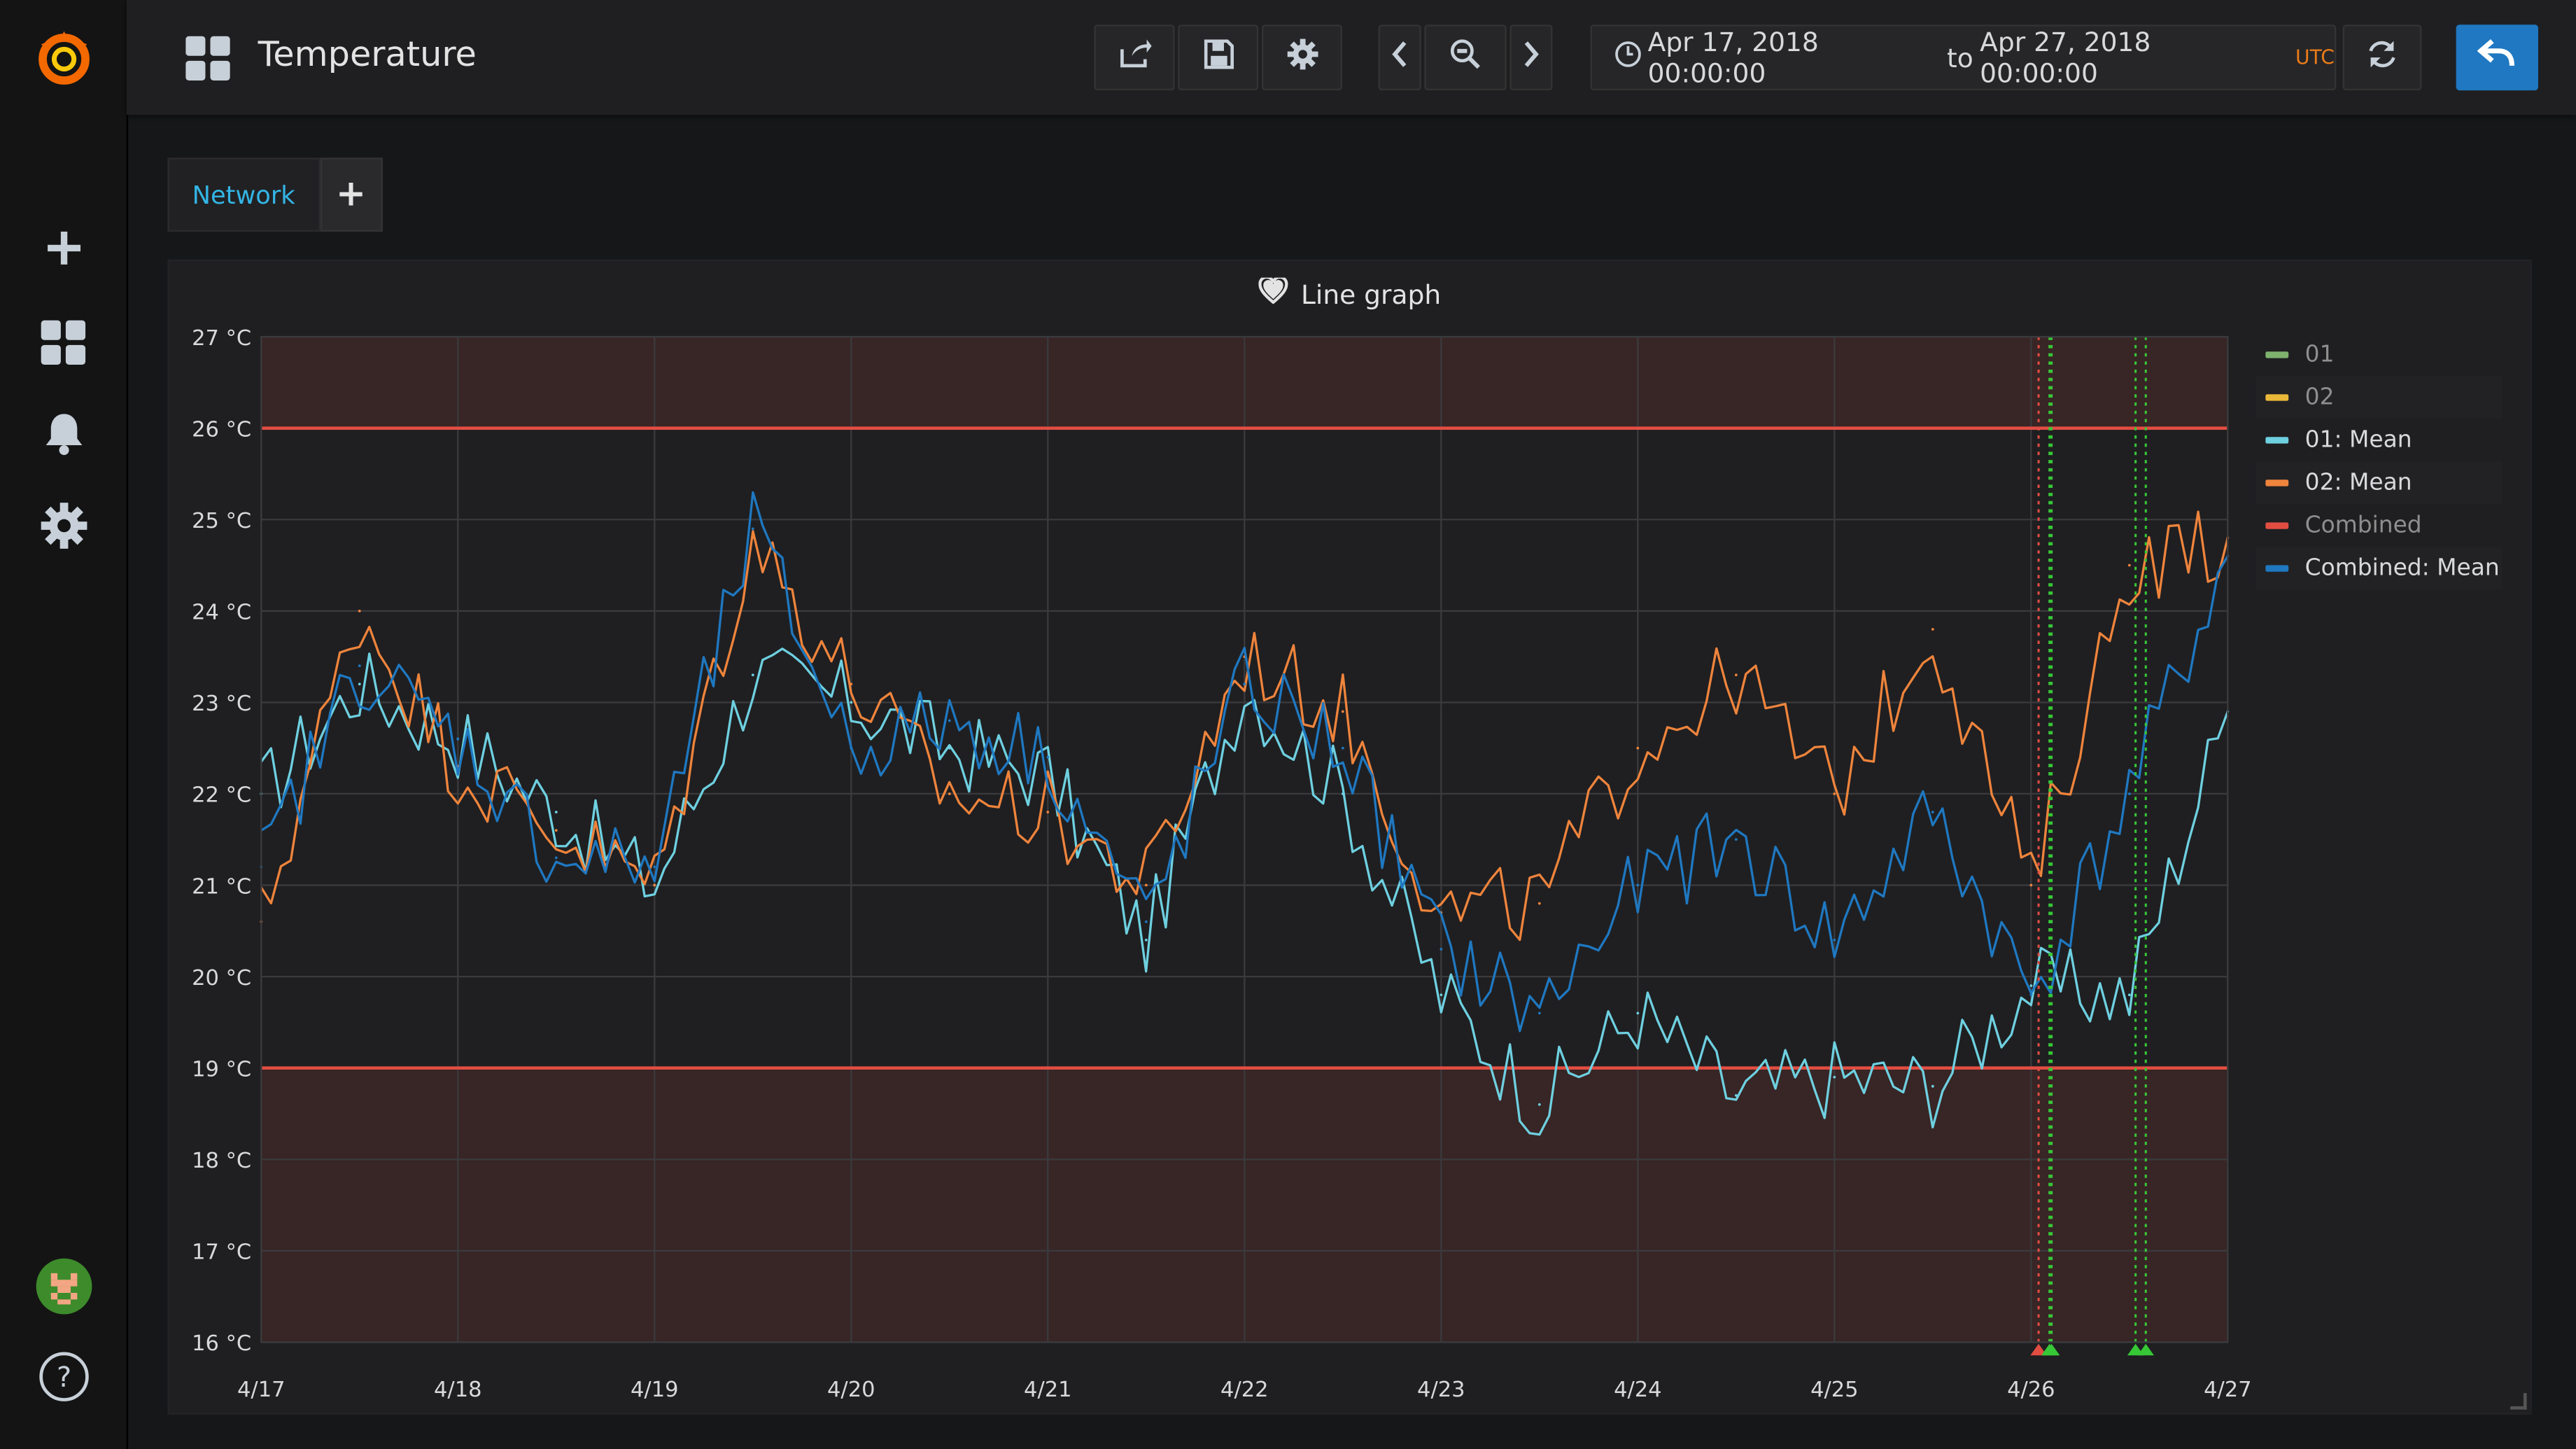 This screenshot has height=1449, width=2576. Describe the element at coordinates (2031, 1390) in the screenshot. I see `x-tick-label: 4/26` at that location.